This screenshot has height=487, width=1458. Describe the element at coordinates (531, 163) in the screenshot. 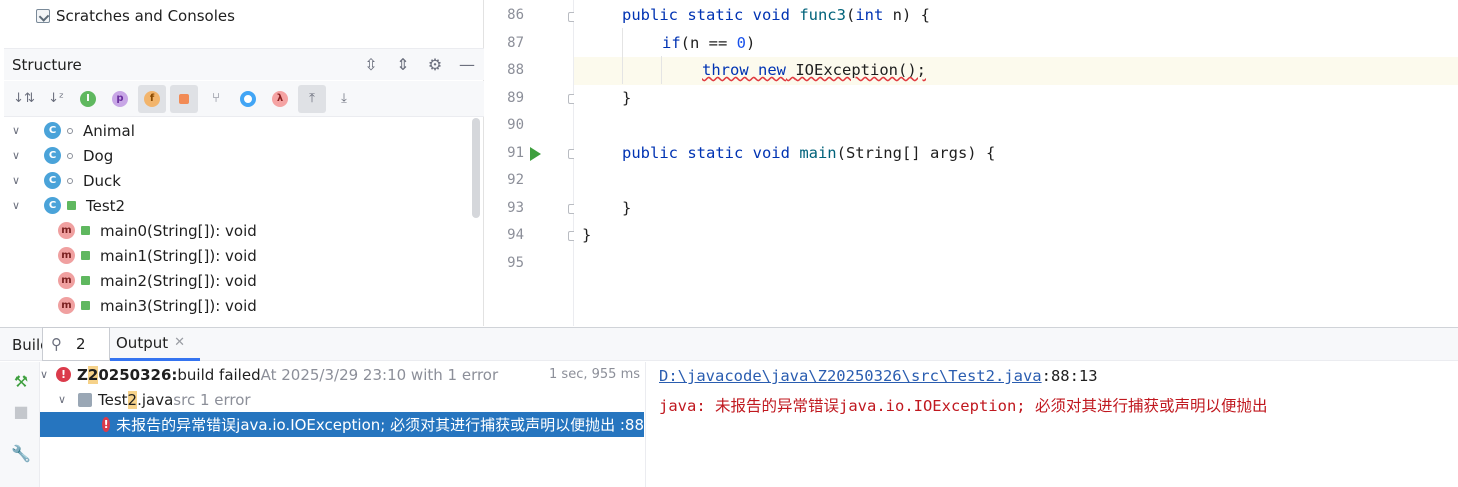

I see `editor-gutter: 86 87 88 89 90 91 92 93 94 95` at that location.